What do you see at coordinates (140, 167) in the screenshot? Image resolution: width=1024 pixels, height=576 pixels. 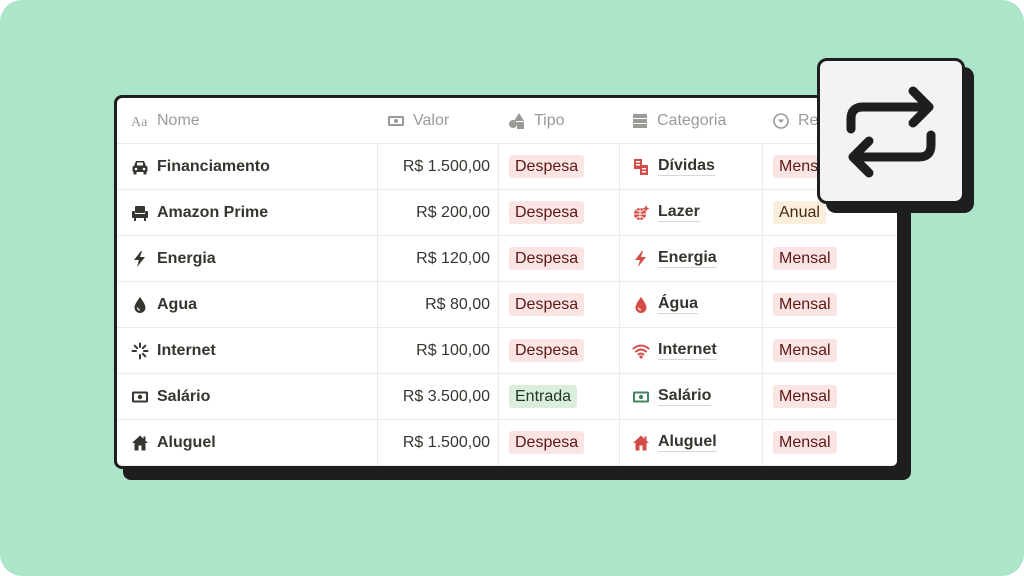 I see `car-icon` at bounding box center [140, 167].